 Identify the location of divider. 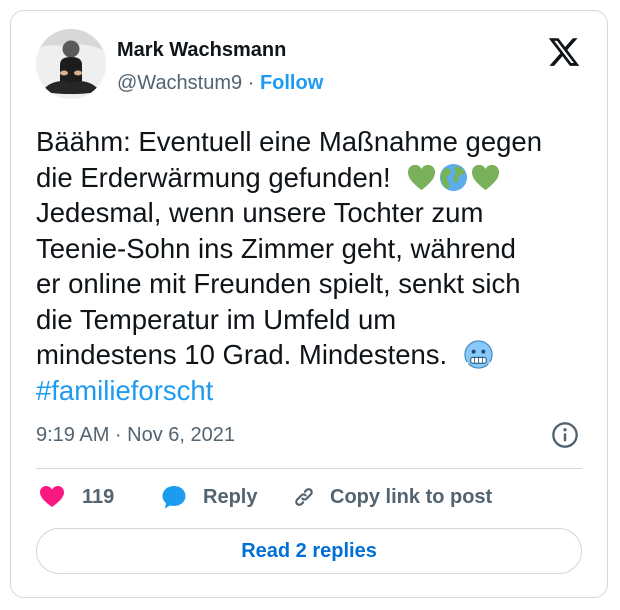
(309, 468).